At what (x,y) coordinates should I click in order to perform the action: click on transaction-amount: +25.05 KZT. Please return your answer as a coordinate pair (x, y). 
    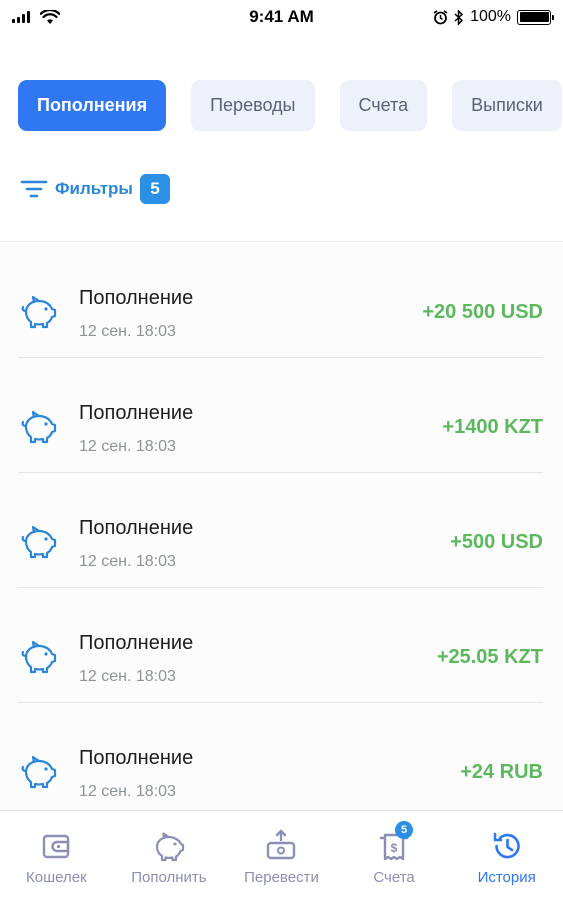
    Looking at the image, I should click on (489, 657).